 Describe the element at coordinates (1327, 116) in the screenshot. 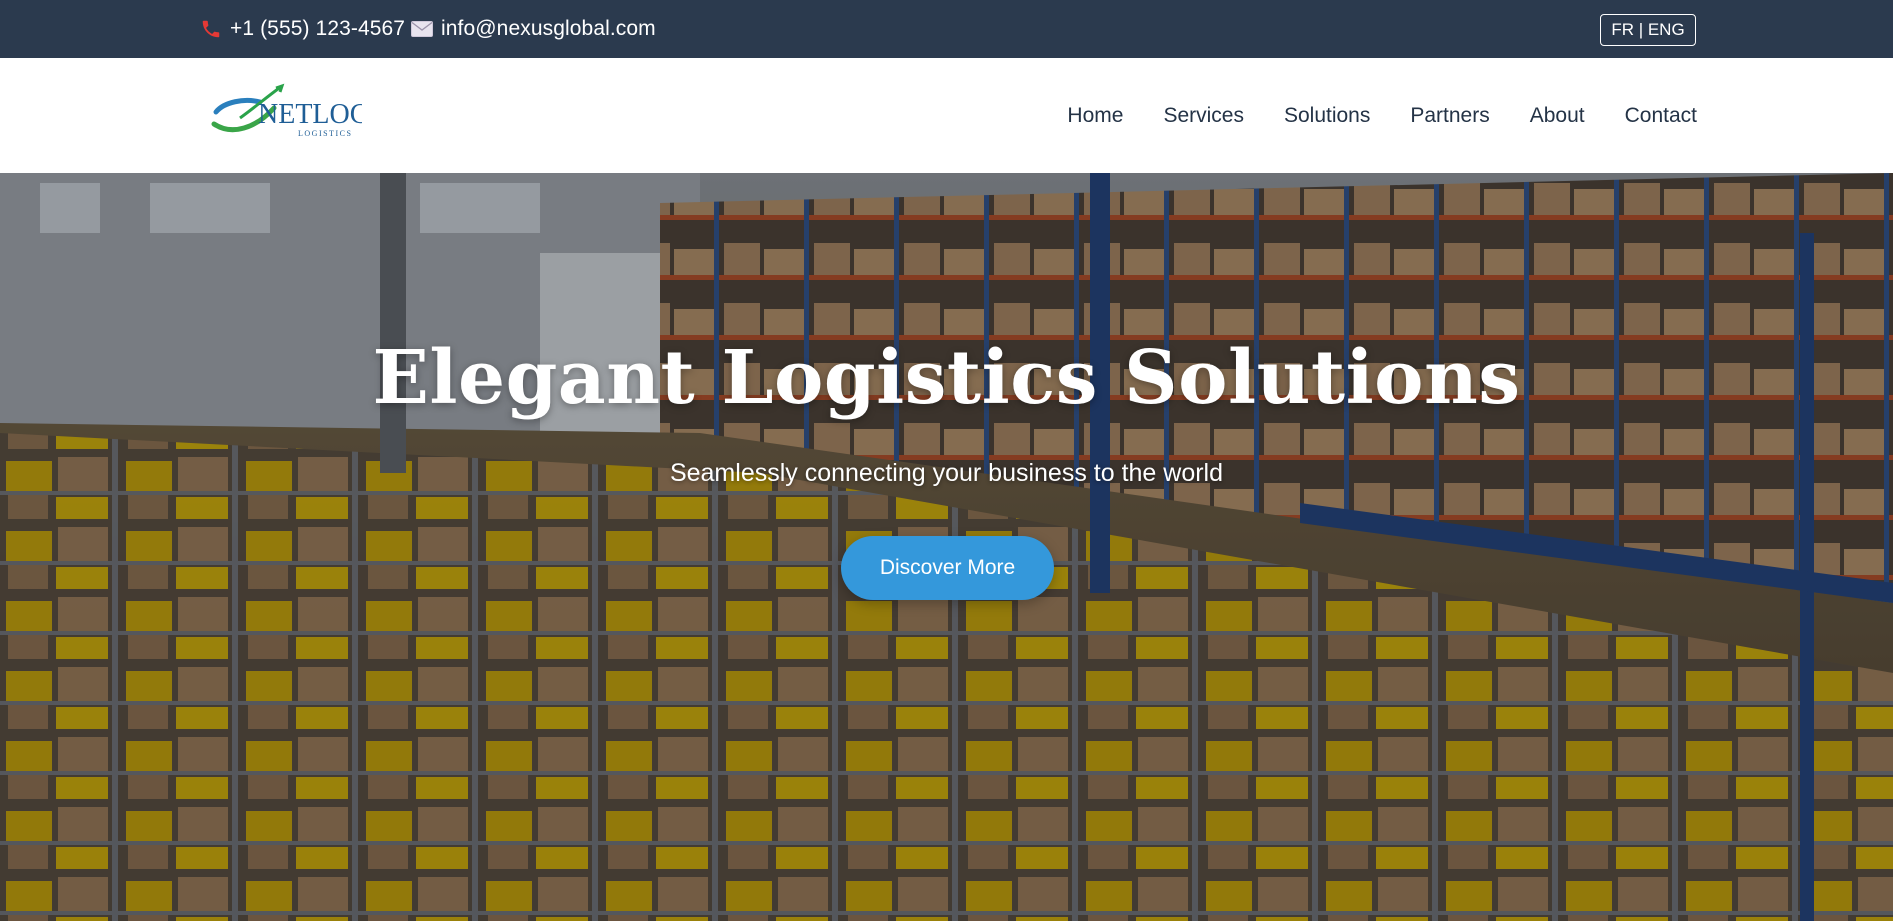

I see `nav-solutions: Solutions` at that location.